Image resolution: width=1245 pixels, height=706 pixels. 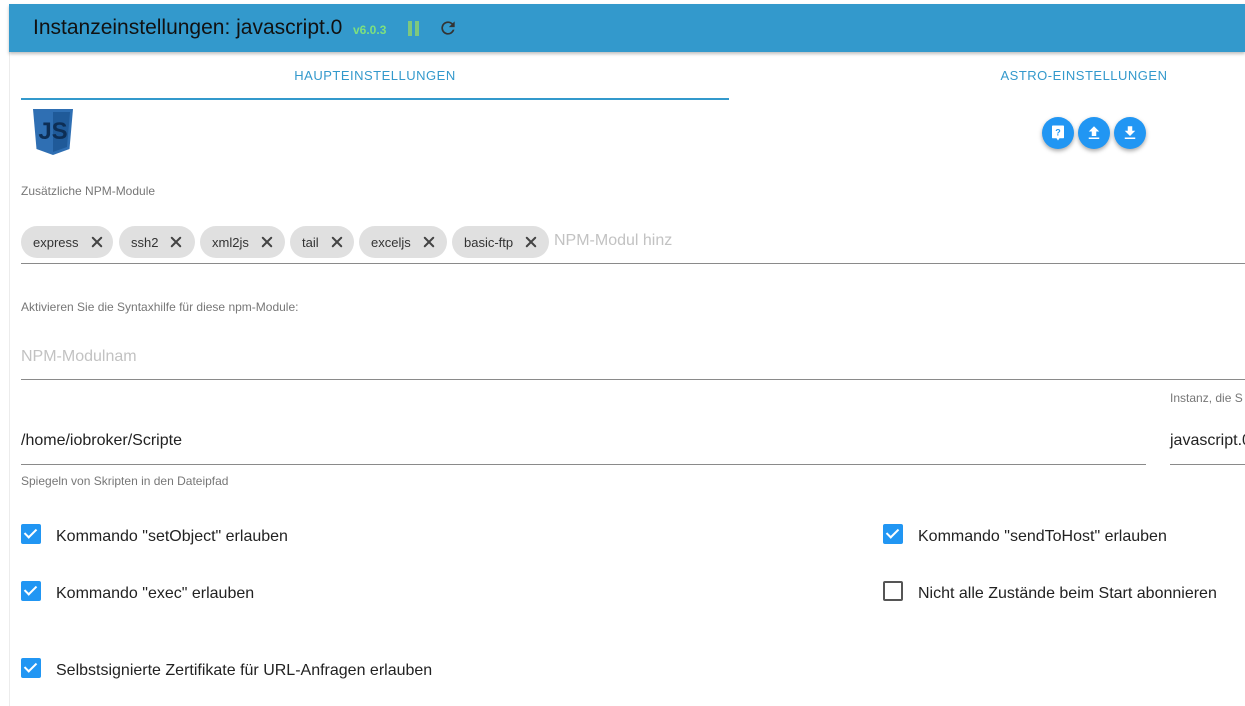 I want to click on pause-icon, so click(x=414, y=29).